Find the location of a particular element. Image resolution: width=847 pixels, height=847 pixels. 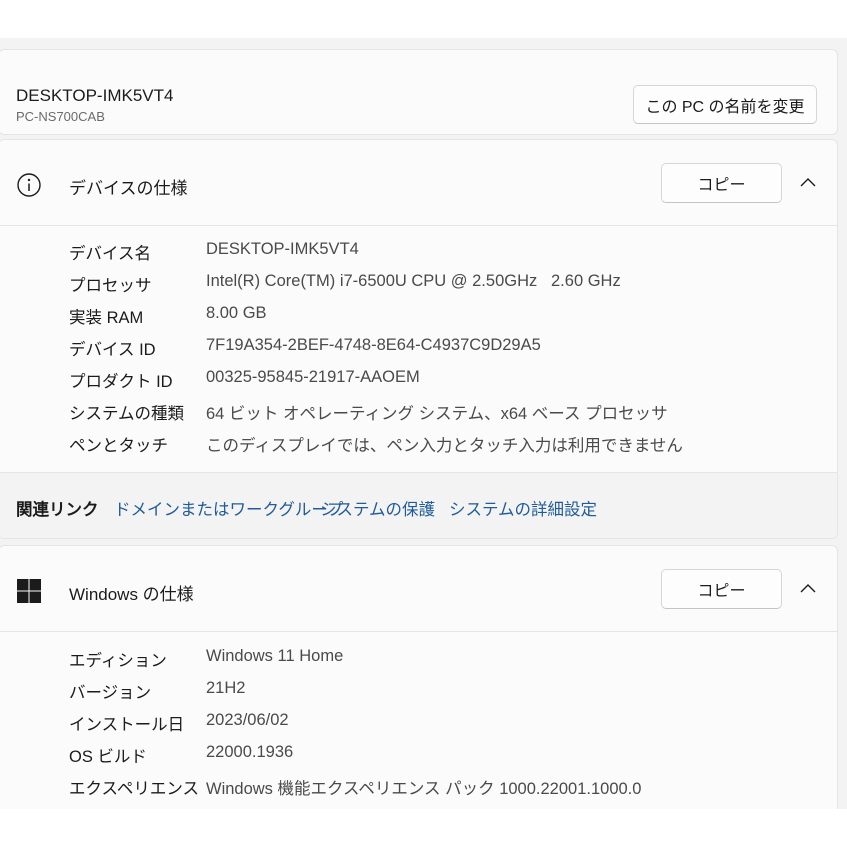

spec-value: 64 ビット オペレーティング システム、x64 ベース プロセッサ is located at coordinates (437, 414).